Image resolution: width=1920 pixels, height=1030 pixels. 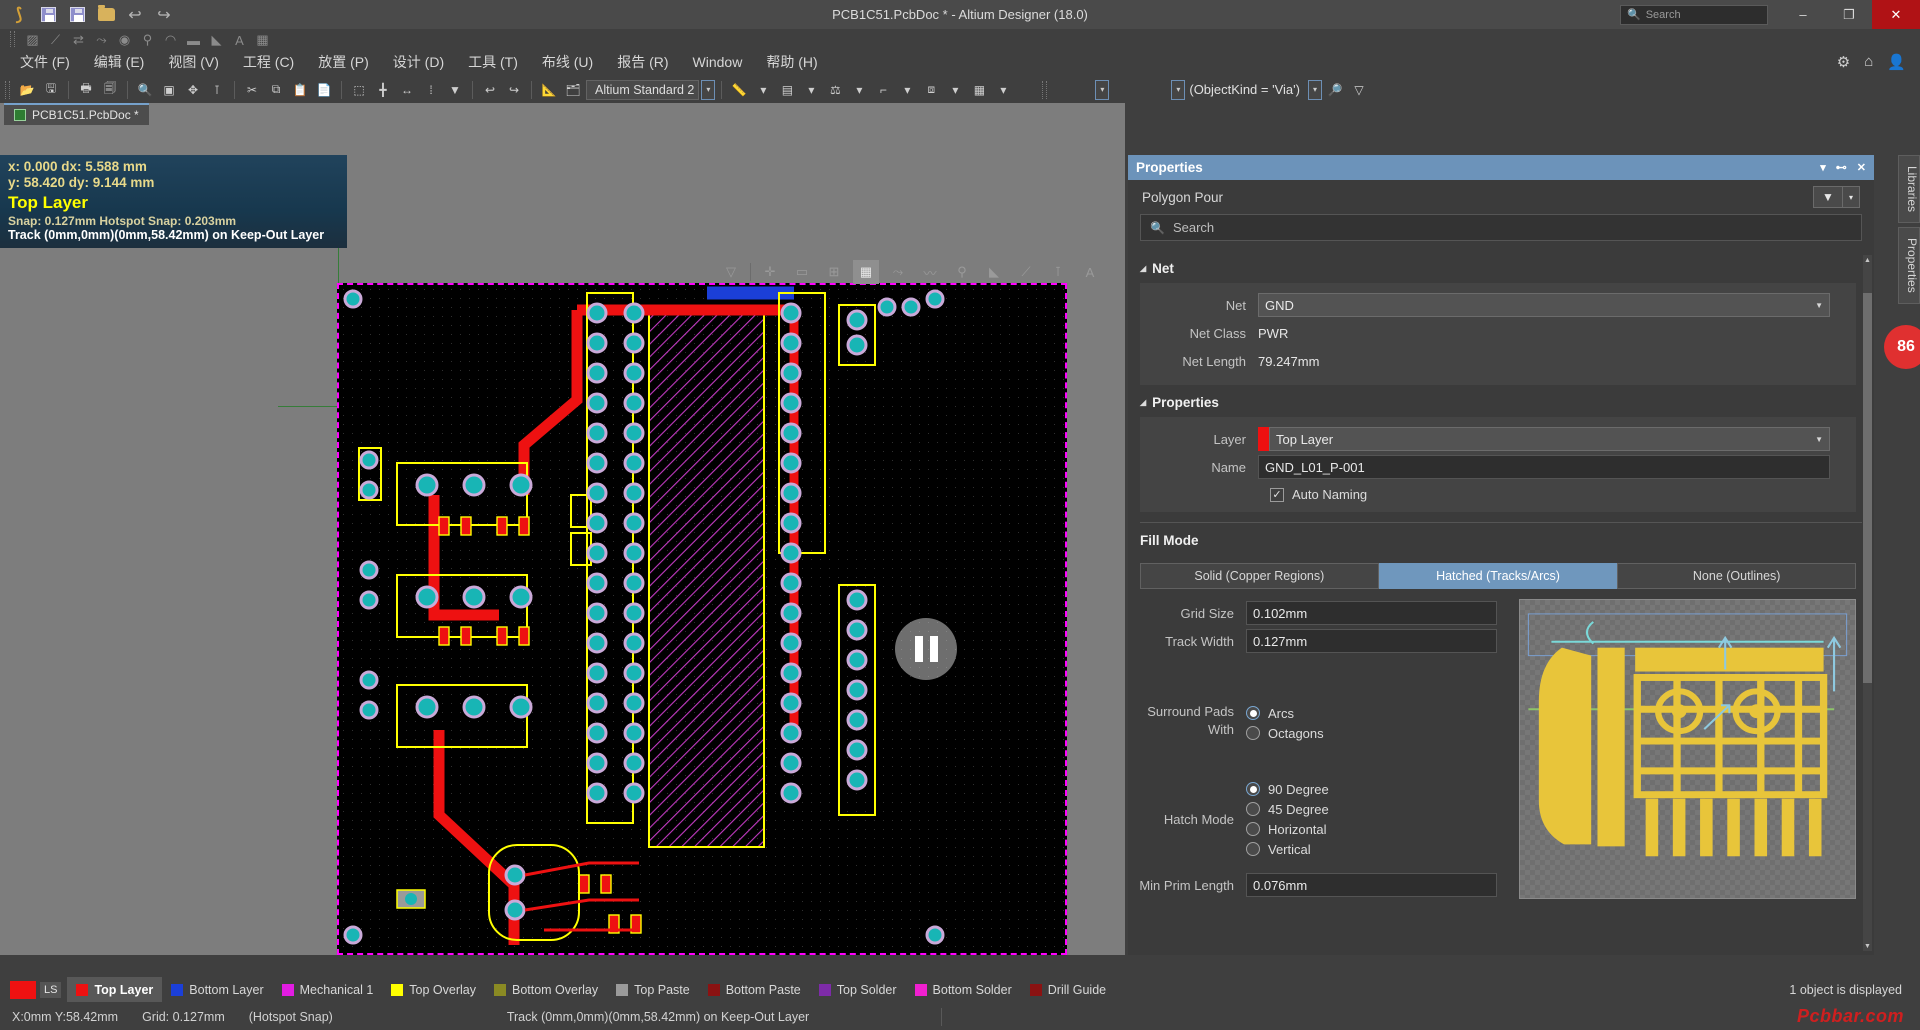 What do you see at coordinates (217, 989) in the screenshot?
I see `layer-tab-bottom-layer: Bottom Layer` at bounding box center [217, 989].